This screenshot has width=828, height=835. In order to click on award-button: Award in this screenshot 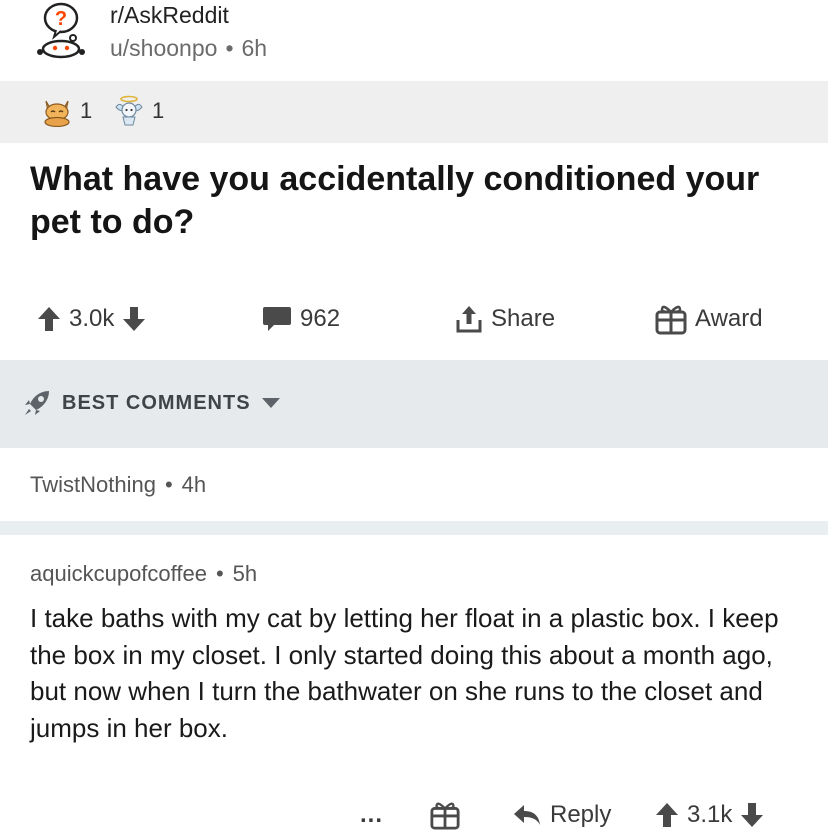, I will do `click(709, 319)`.